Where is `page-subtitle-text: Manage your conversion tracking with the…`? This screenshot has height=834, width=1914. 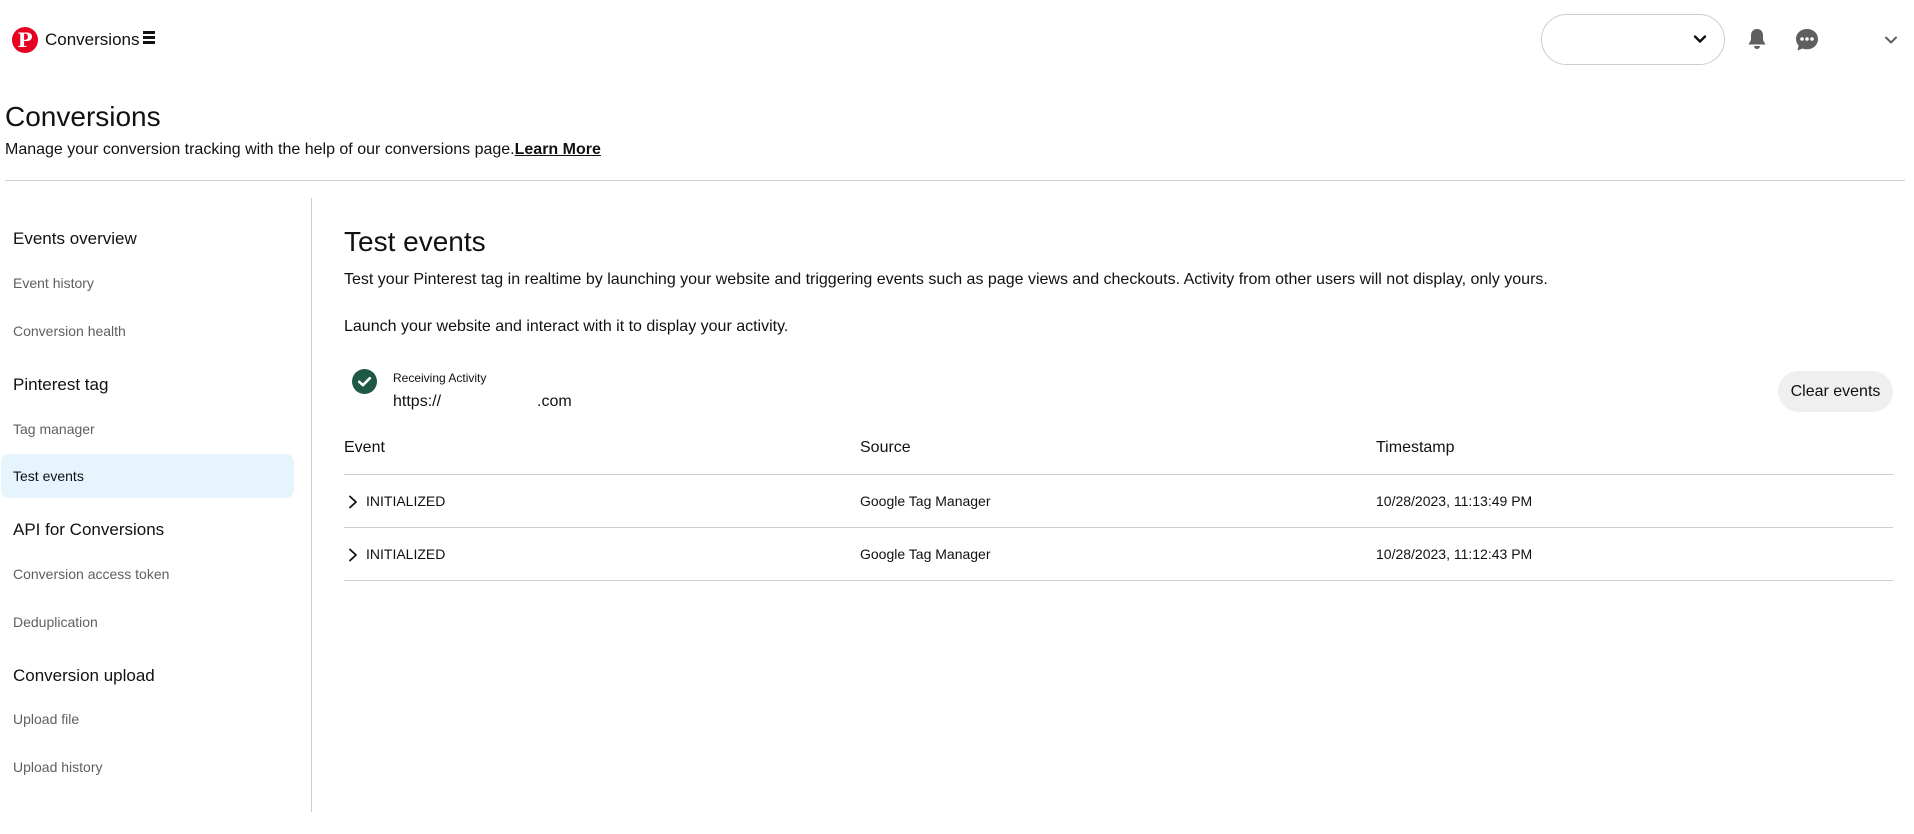
page-subtitle-text: Manage your conversion tracking with the… is located at coordinates (260, 149).